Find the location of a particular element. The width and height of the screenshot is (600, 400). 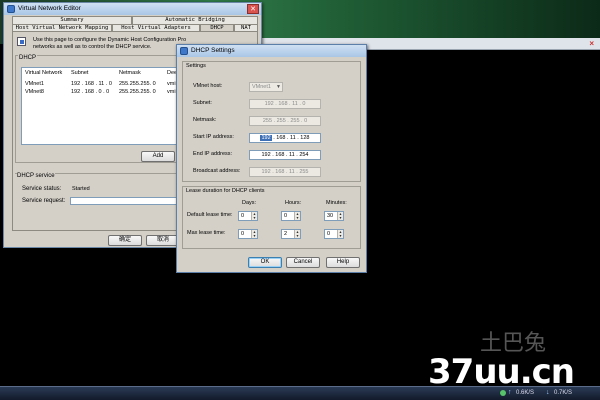

default-days-stepper: 0 ▲ ▼ is located at coordinates (248, 216).